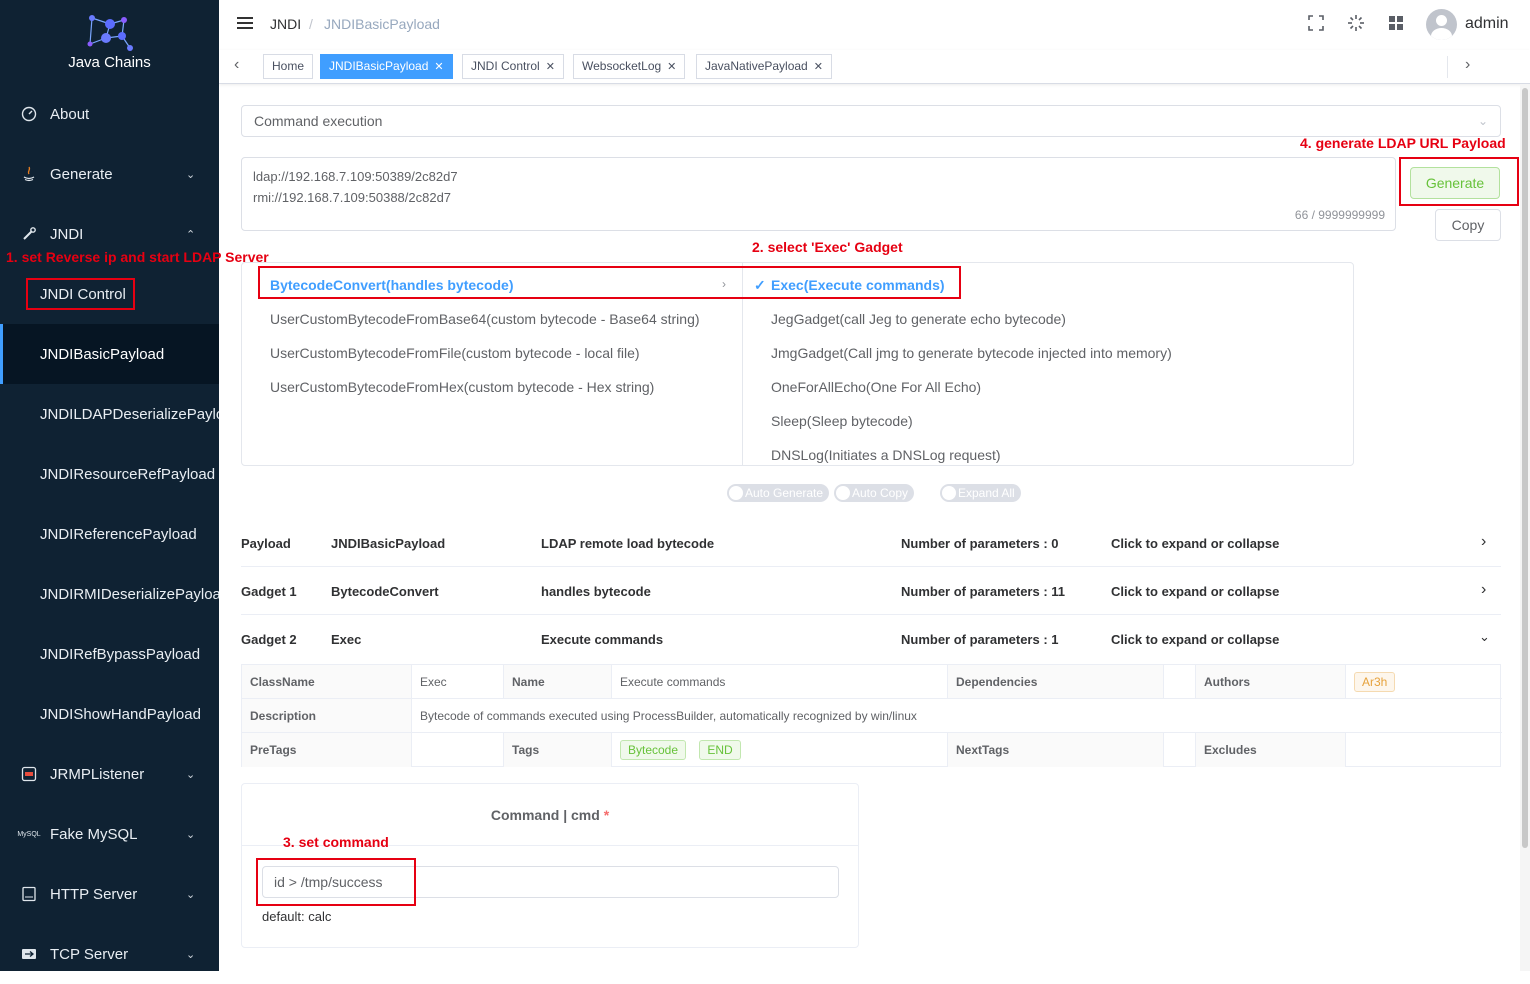 This screenshot has width=1530, height=984. I want to click on tab-label: Home, so click(288, 66).